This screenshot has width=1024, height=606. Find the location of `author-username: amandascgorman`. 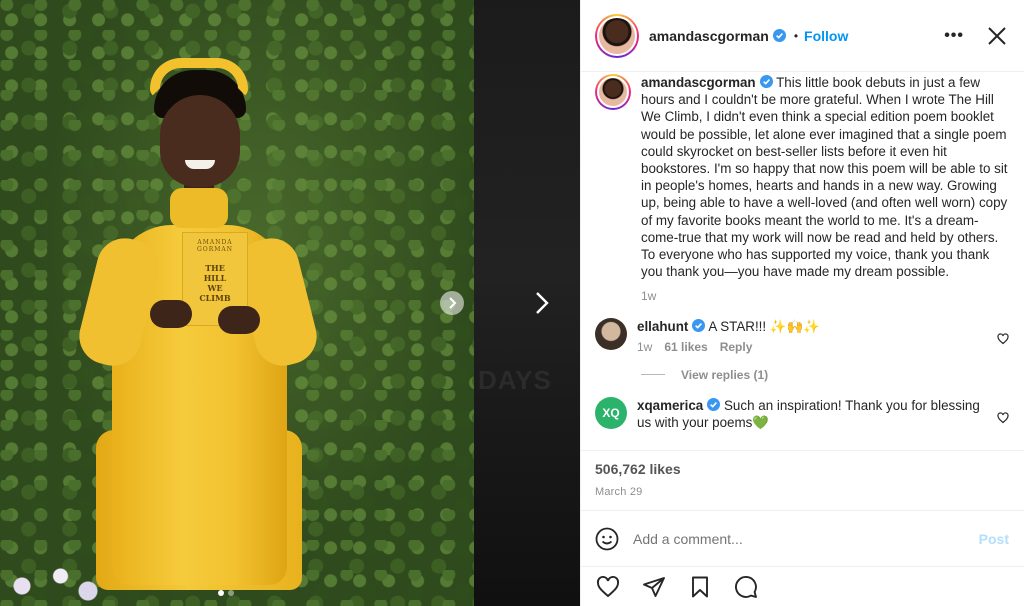

author-username: amandascgorman is located at coordinates (709, 36).